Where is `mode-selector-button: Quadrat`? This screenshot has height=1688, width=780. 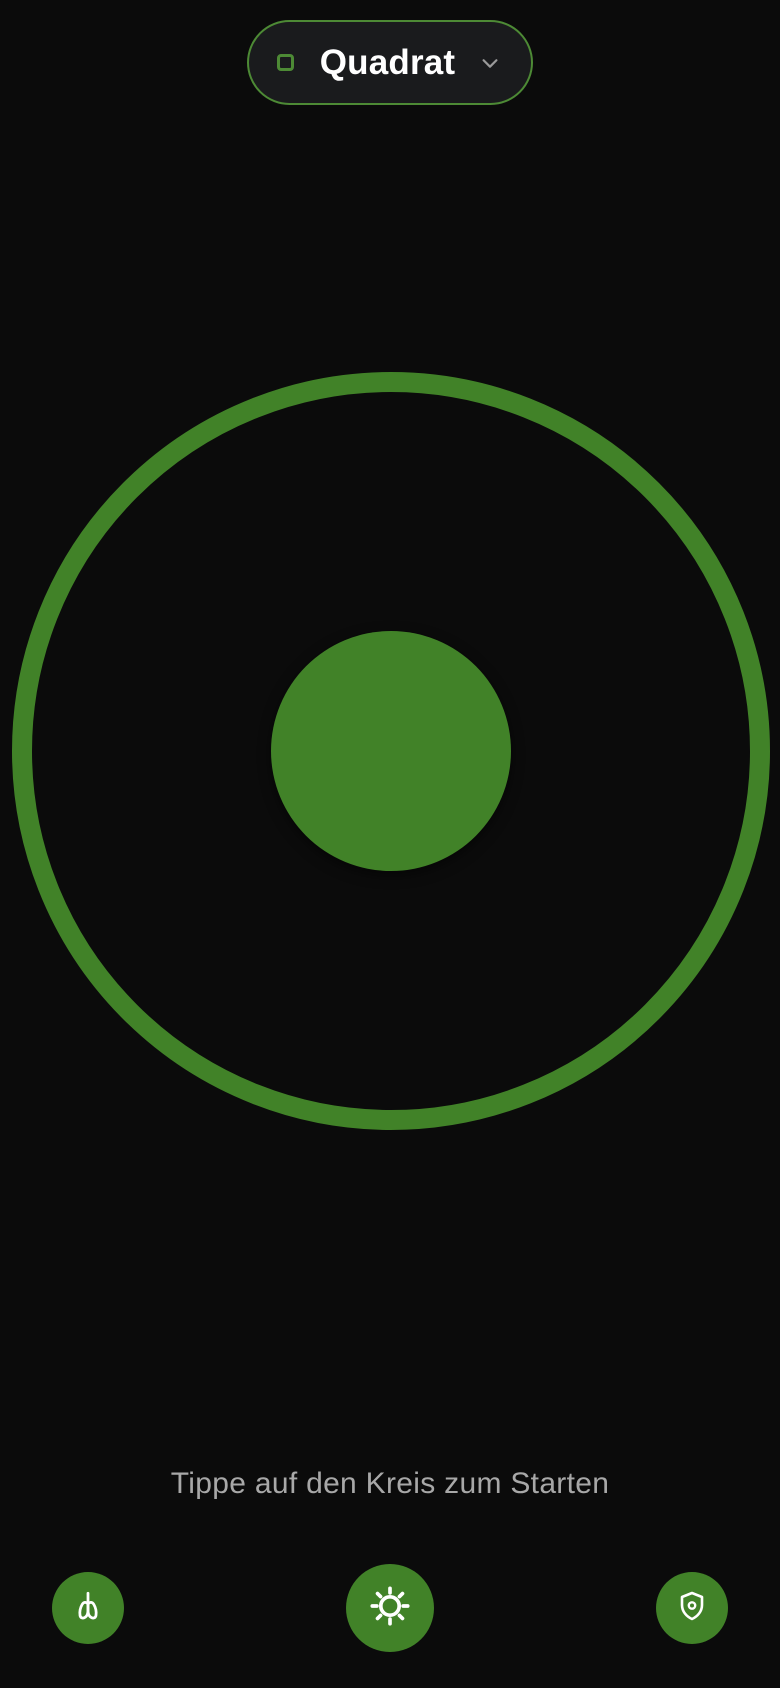 mode-selector-button: Quadrat is located at coordinates (390, 62).